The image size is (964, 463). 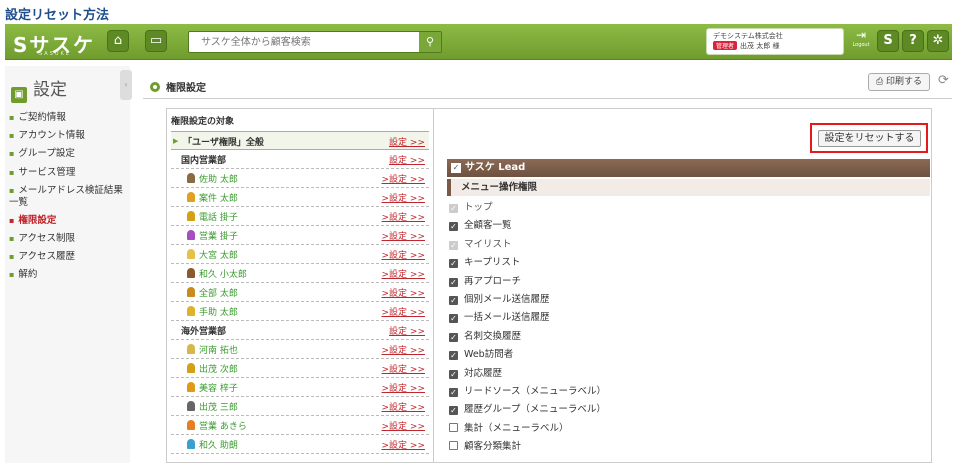 What do you see at coordinates (204, 161) in the screenshot?
I see `row-label: 国内営業部` at bounding box center [204, 161].